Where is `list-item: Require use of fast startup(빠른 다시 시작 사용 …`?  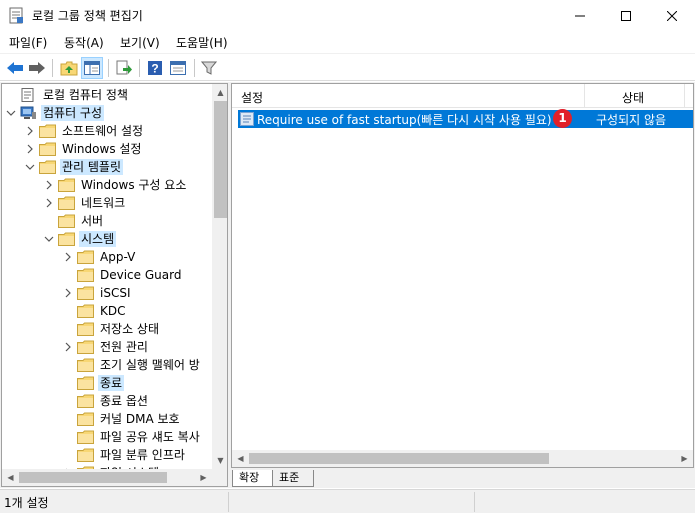 list-item: Require use of fast startup(빠른 다시 시작 사용 … is located at coordinates (465, 119).